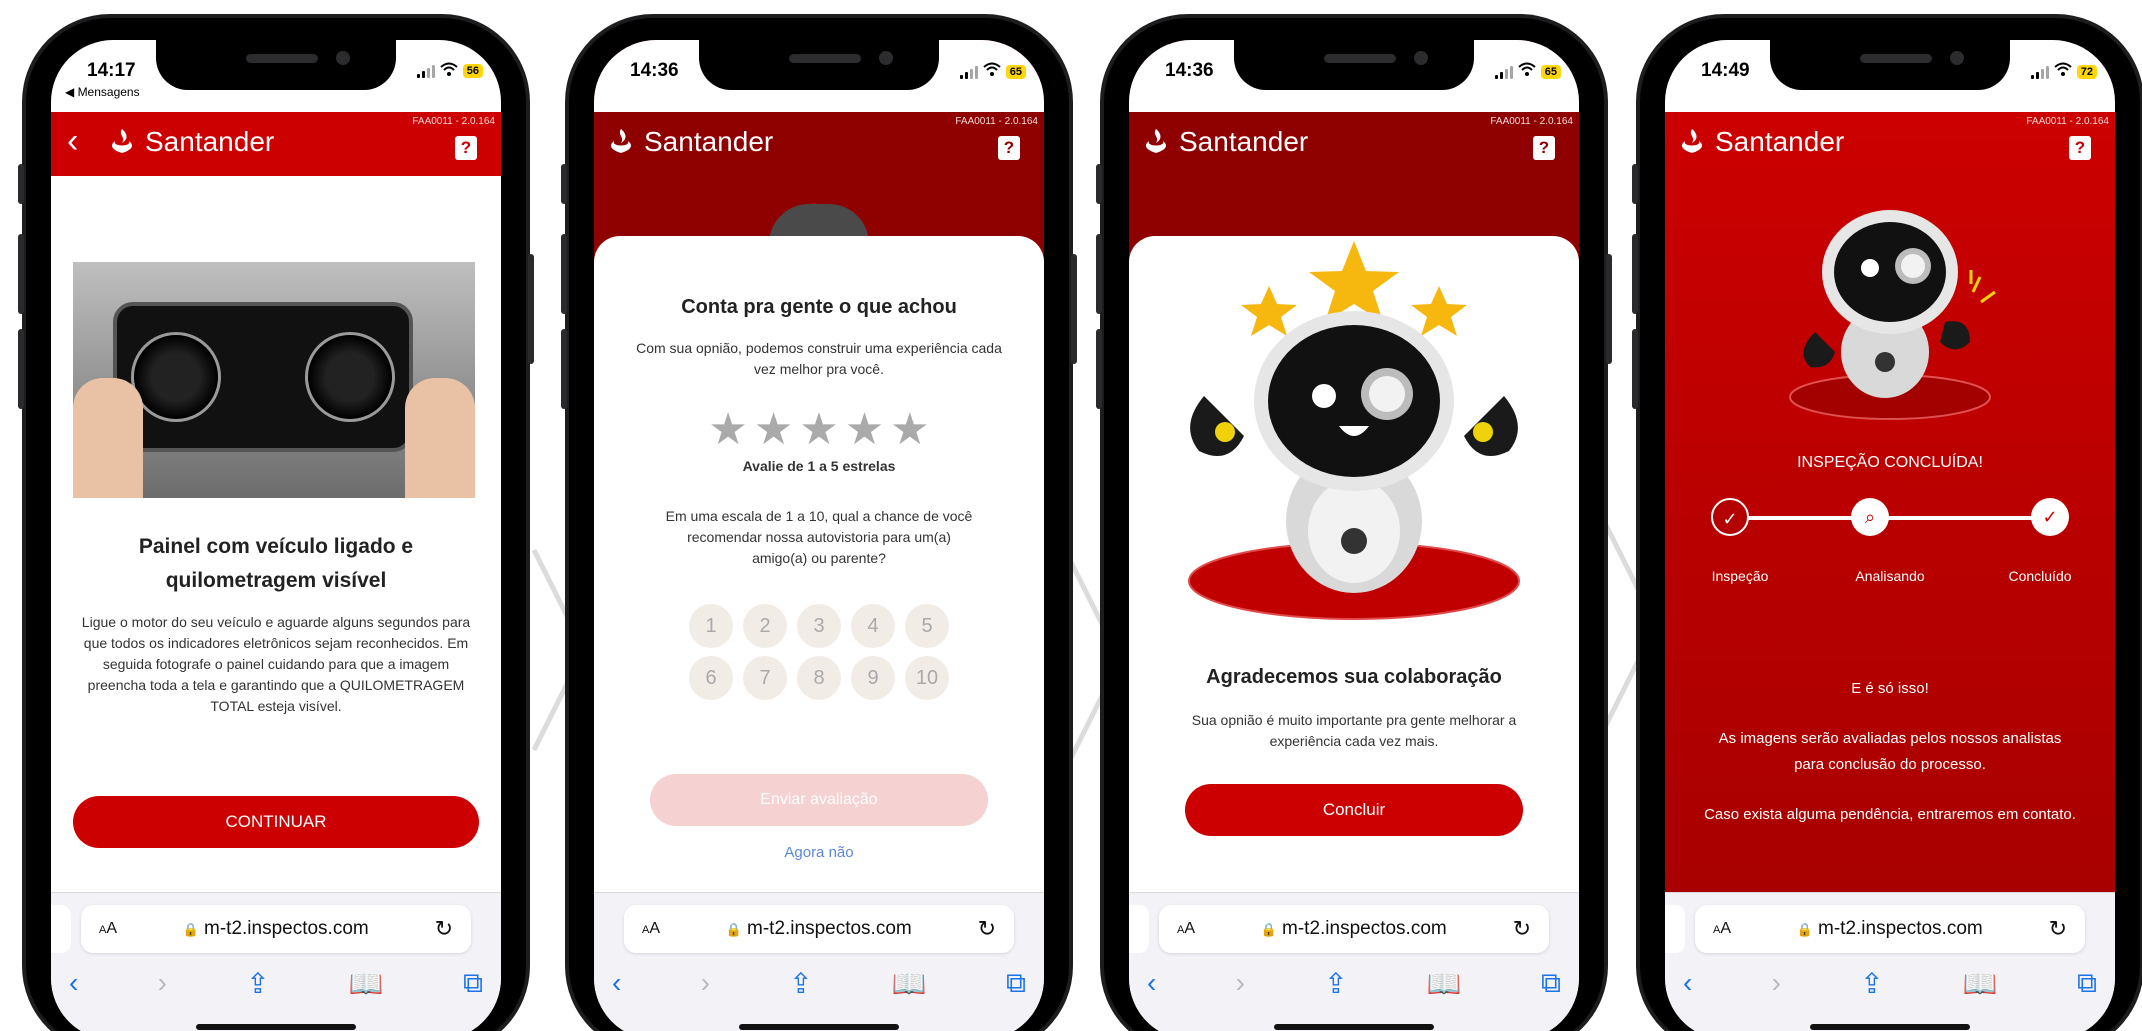  Describe the element at coordinates (472, 70) in the screenshot. I see `battery-icon: 56` at that location.